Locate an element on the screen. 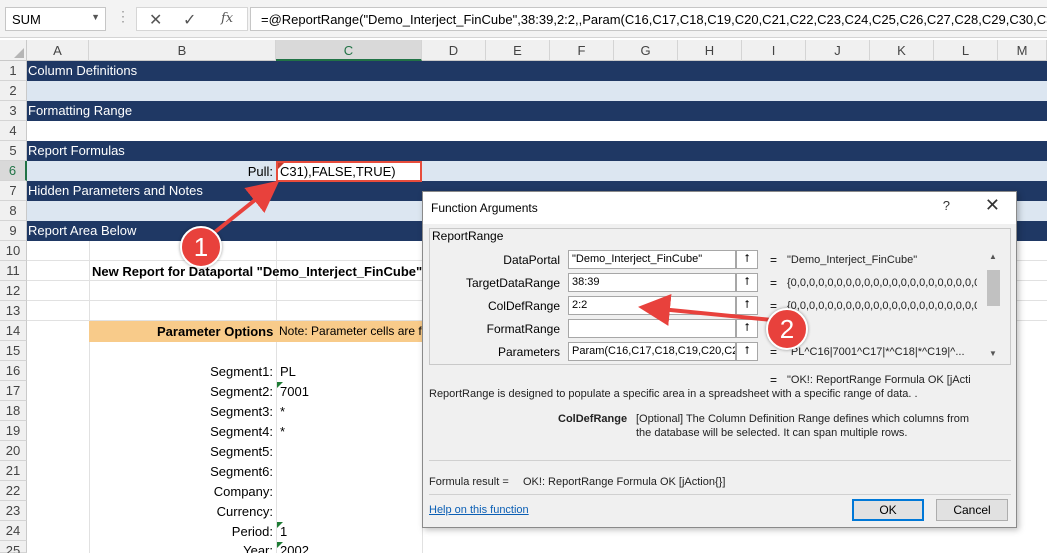 Image resolution: width=1047 pixels, height=553 pixels. row-header-17: 17 is located at coordinates (13, 391).